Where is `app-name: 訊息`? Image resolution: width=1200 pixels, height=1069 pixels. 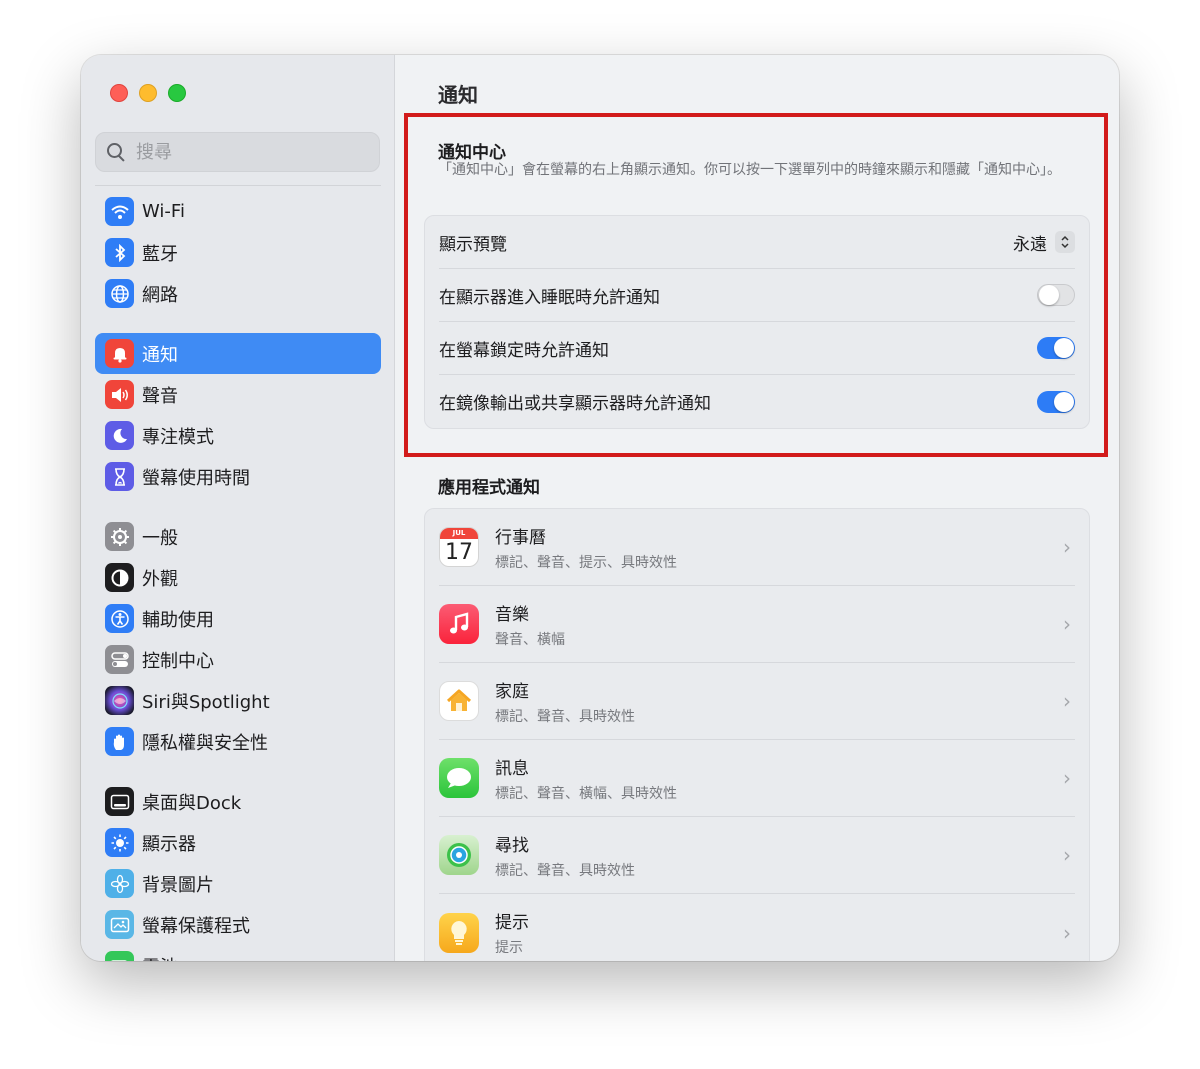
app-name: 訊息 is located at coordinates (512, 768).